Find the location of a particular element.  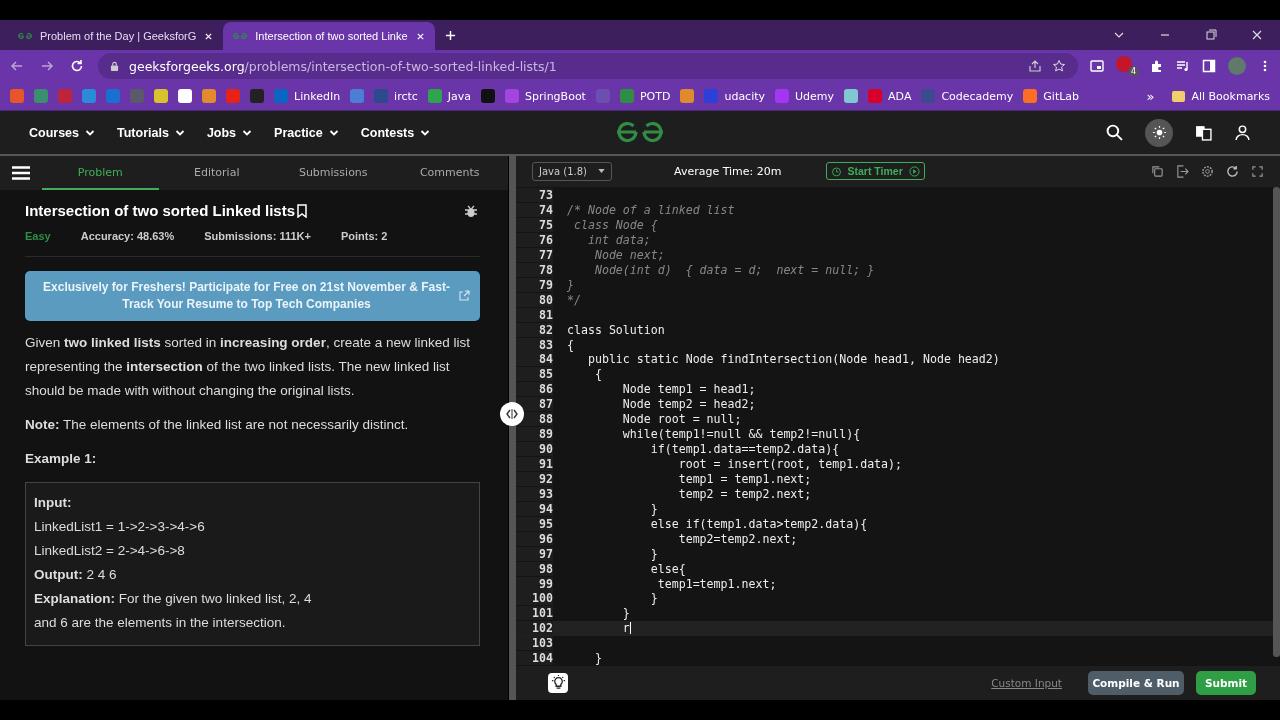

line-number: 97 is located at coordinates (534, 553).